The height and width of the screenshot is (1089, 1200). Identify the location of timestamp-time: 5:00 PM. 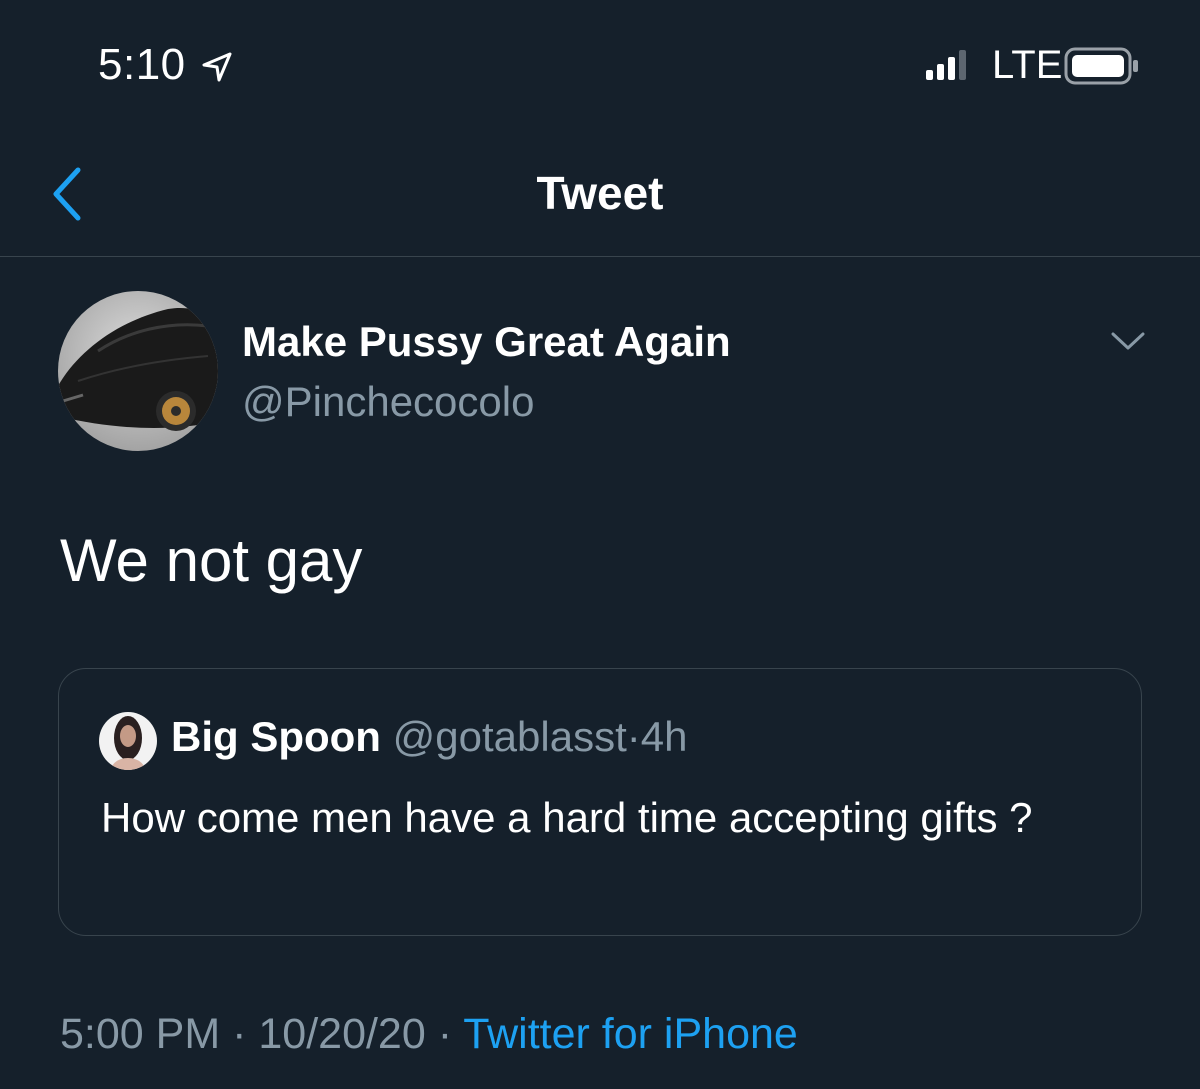
(140, 1034).